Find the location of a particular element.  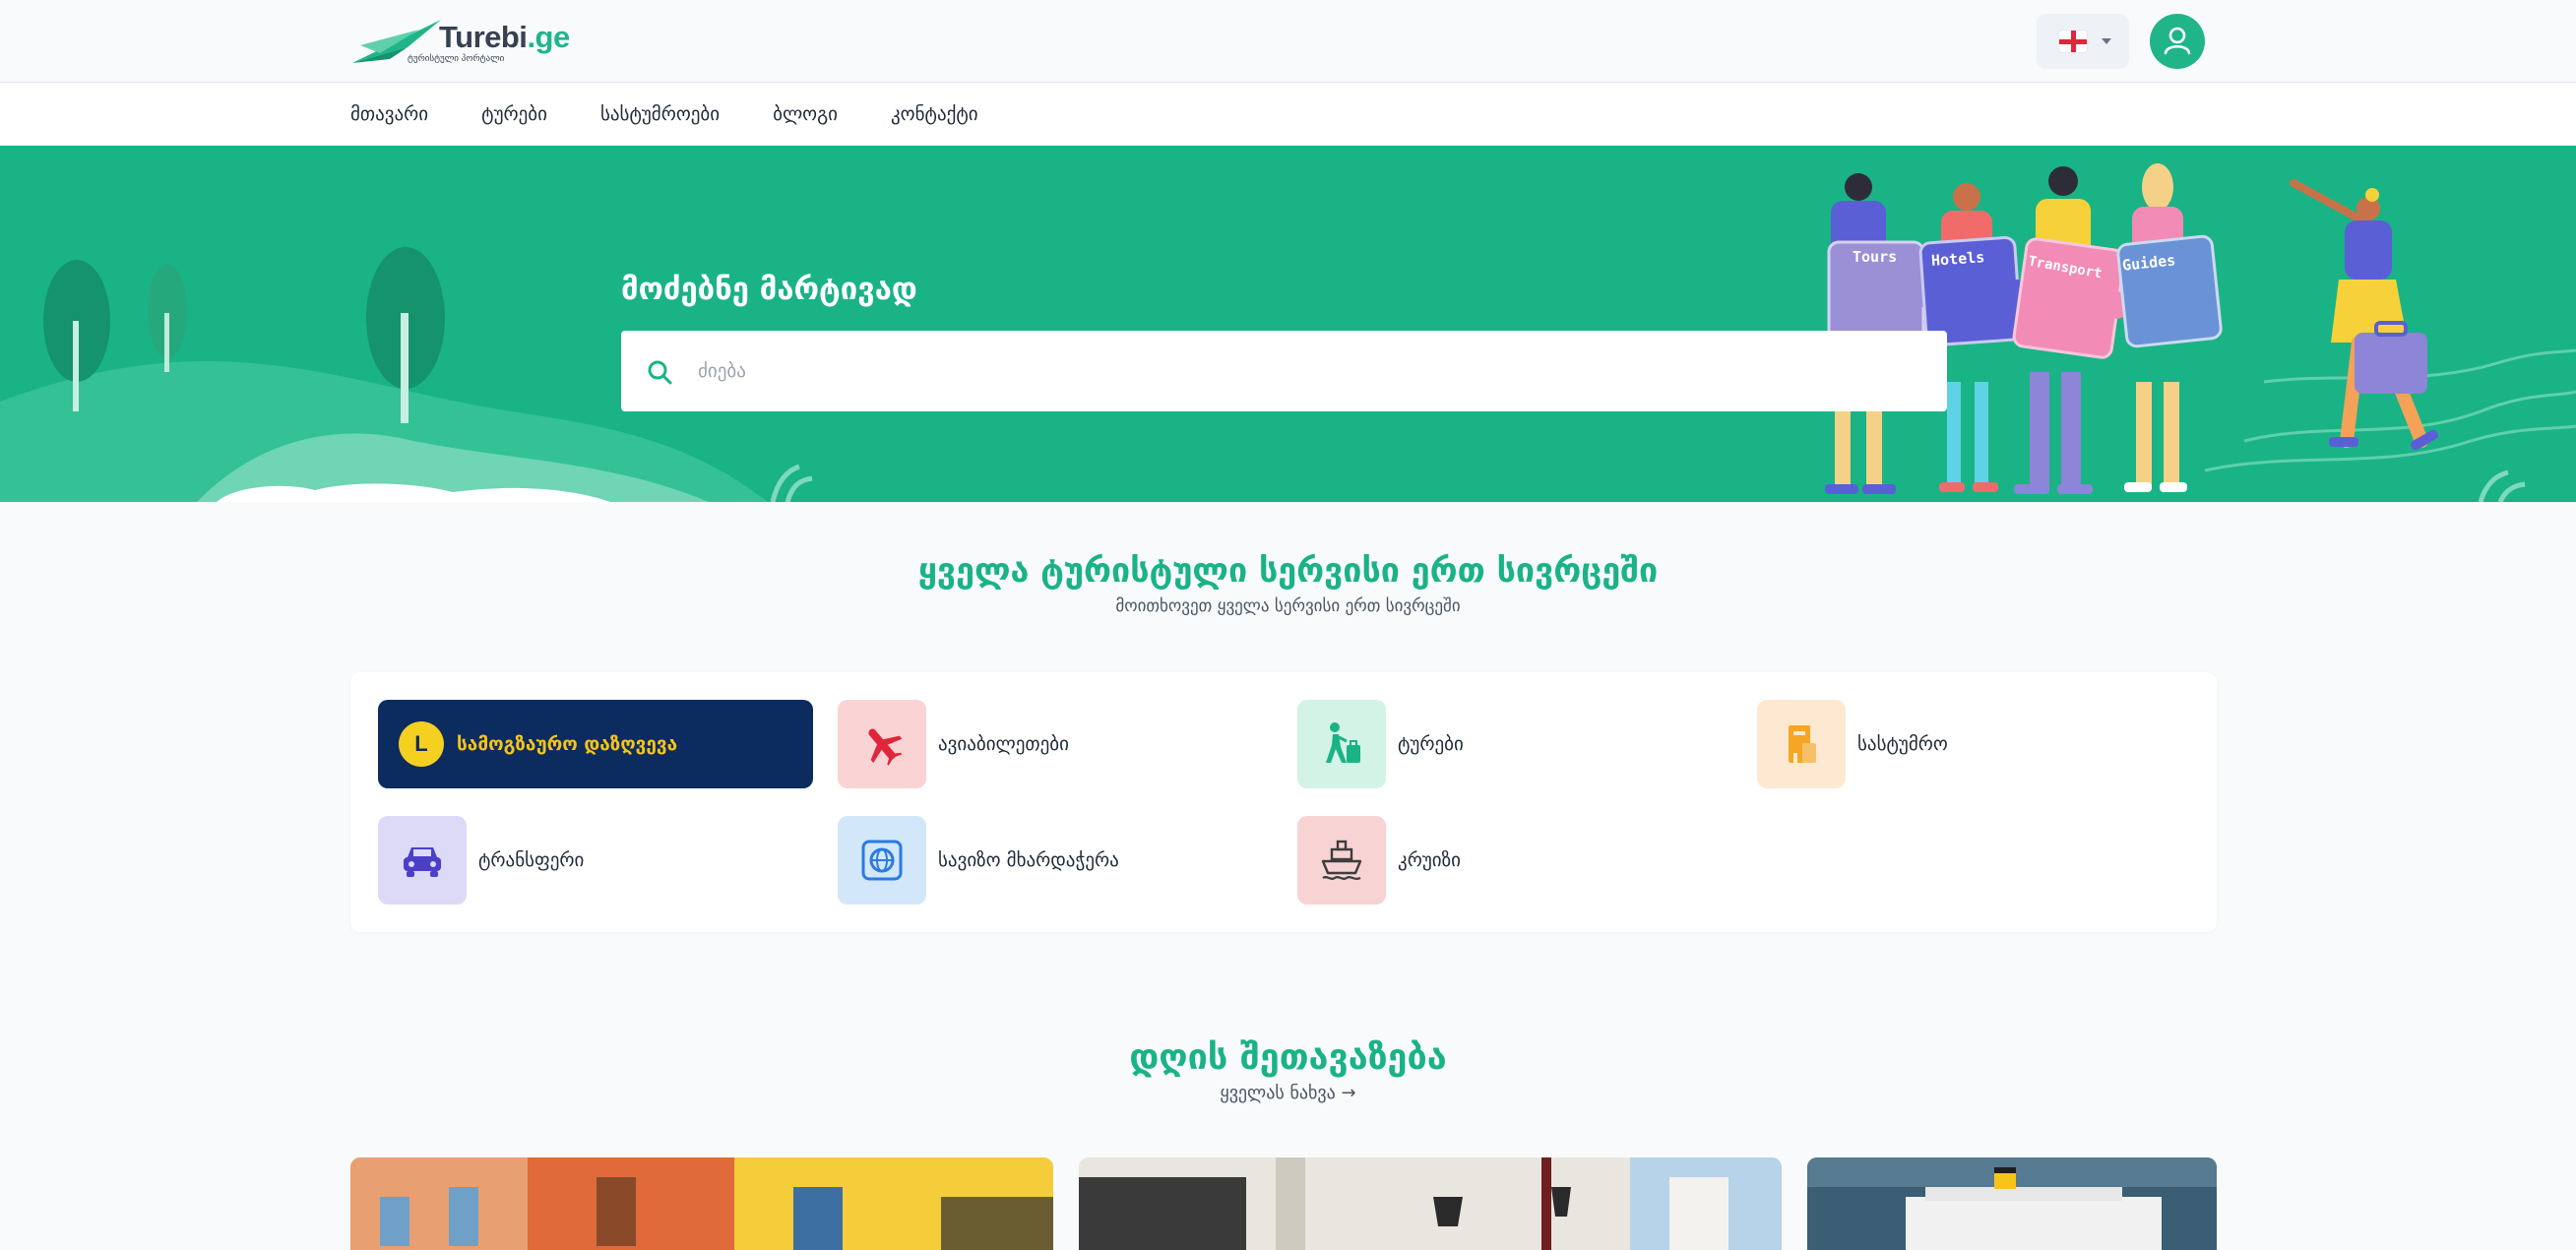

cruise-ship-icon is located at coordinates (1341, 860).